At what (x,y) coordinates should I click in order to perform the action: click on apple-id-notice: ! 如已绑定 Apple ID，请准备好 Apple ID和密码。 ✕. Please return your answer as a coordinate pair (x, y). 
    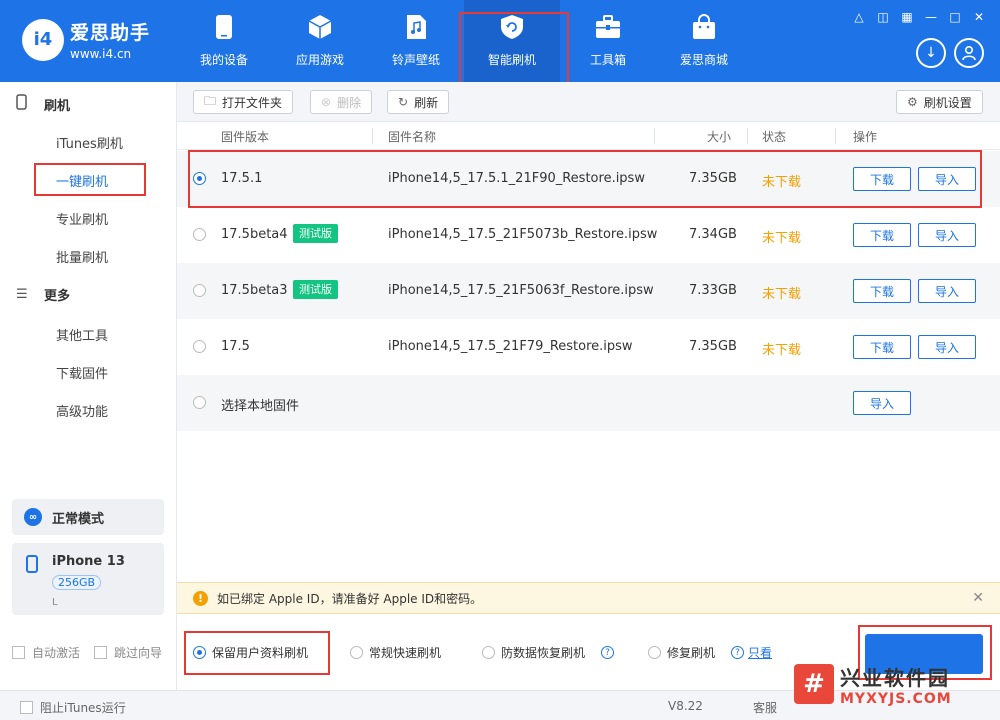
    Looking at the image, I should click on (588, 598).